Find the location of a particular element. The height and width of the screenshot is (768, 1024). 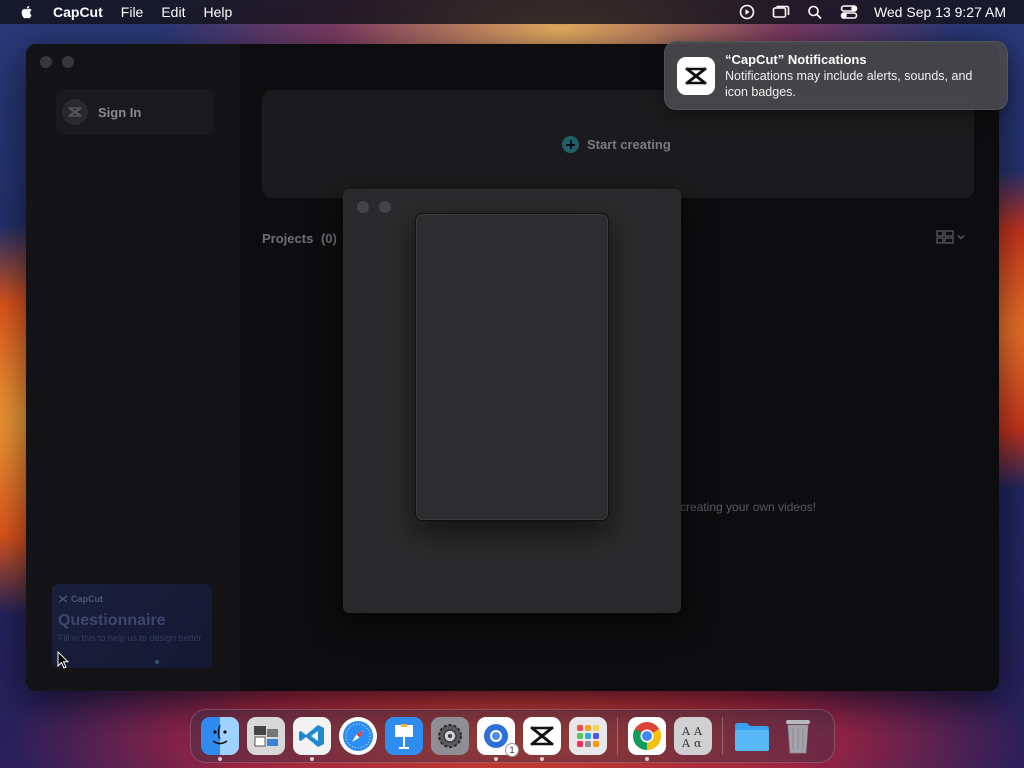

vscode-icon is located at coordinates (311, 736).